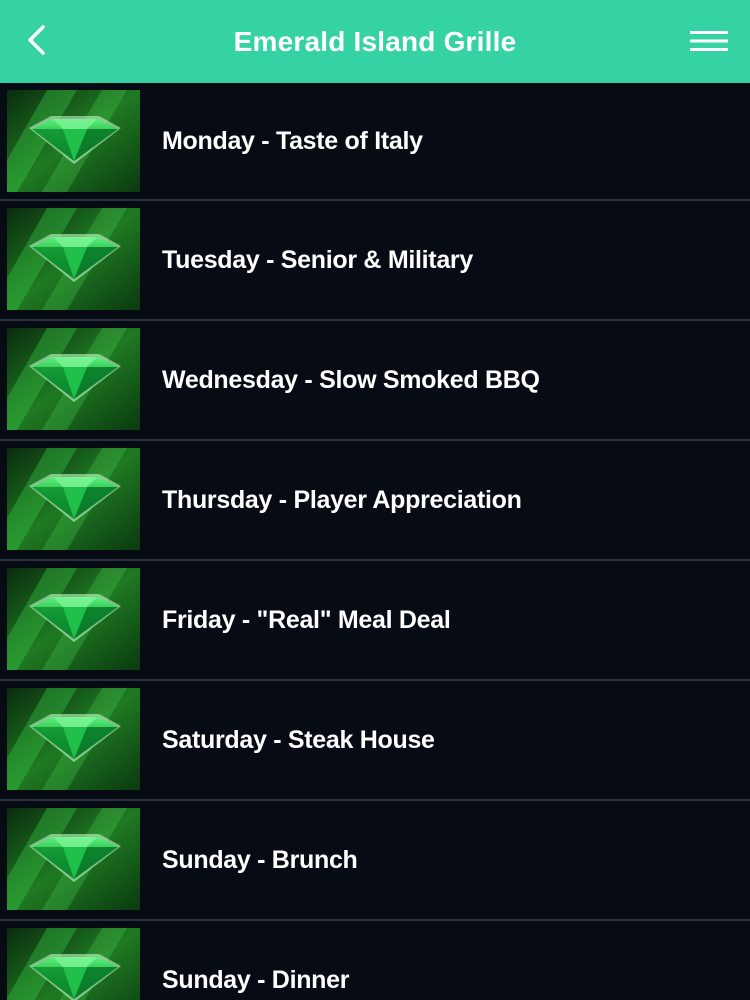 The width and height of the screenshot is (750, 1000). I want to click on list-item-label: Sunday - Brunch, so click(260, 859).